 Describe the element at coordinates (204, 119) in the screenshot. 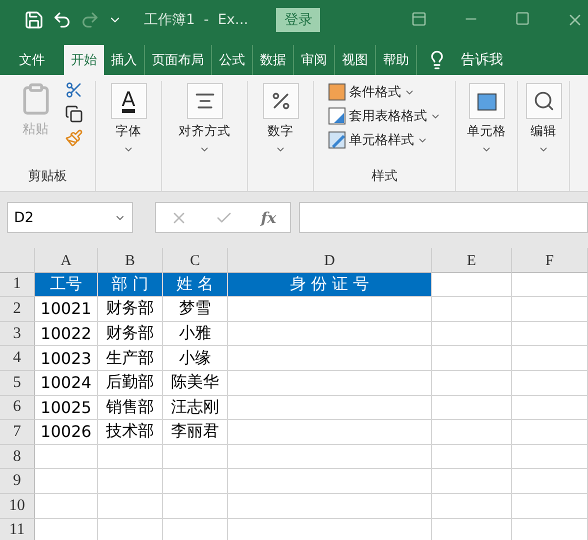

I see `ribbon-button: 对齐方式` at that location.